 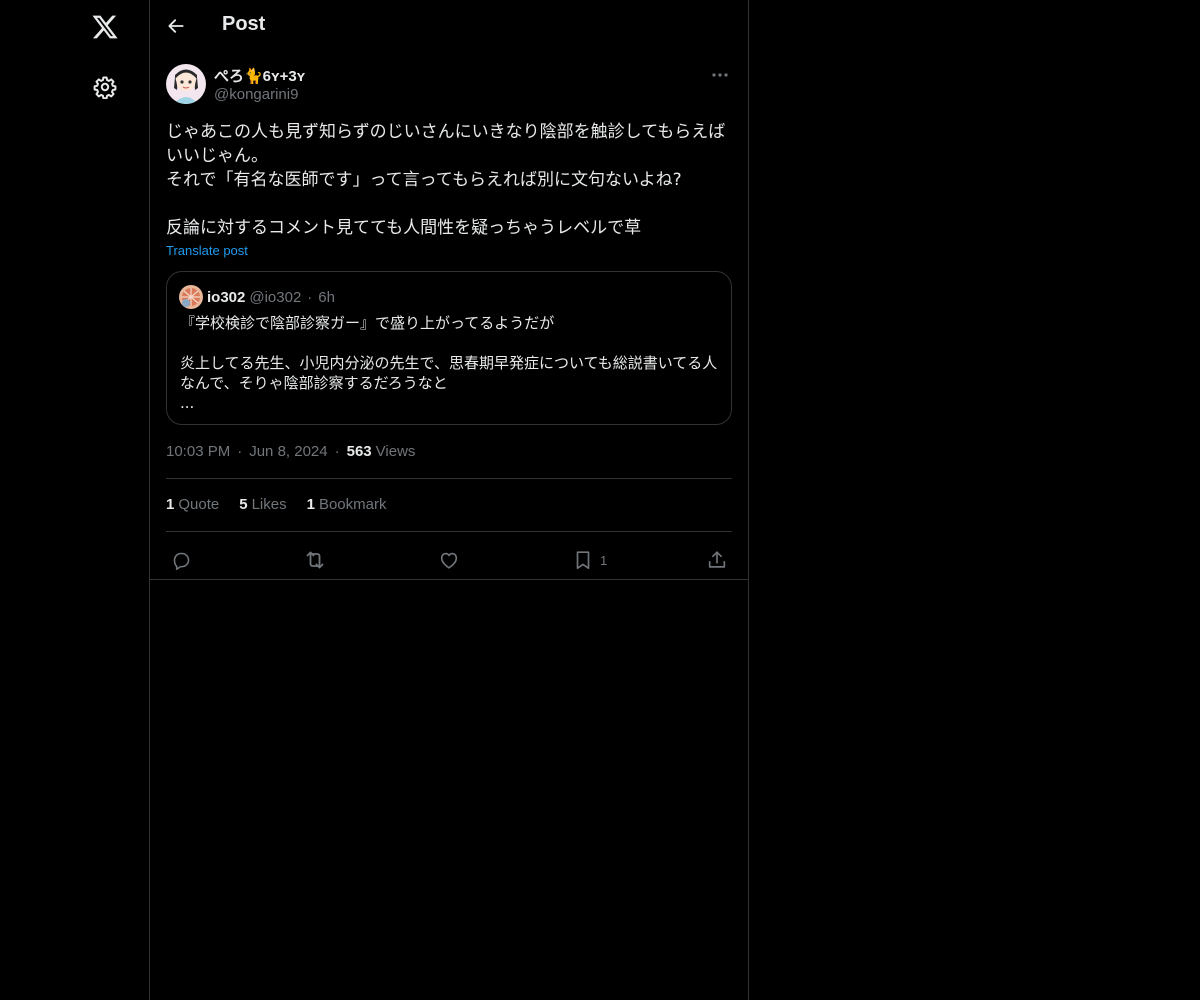 What do you see at coordinates (259, 75) in the screenshot?
I see `author-name: ぺろ🐈6ʏ+3ʏ` at bounding box center [259, 75].